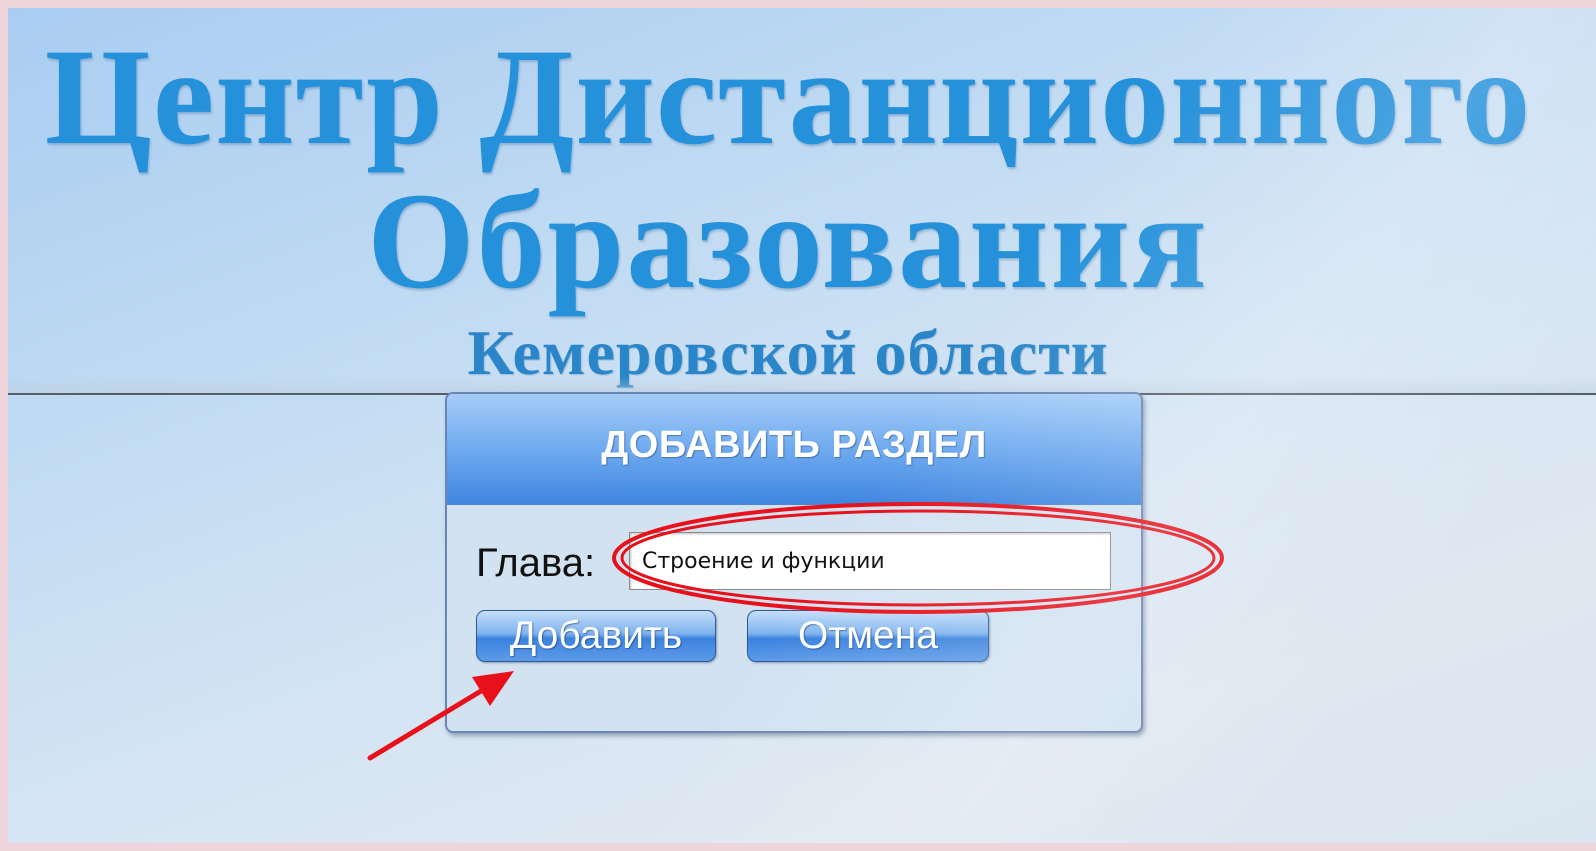 Image resolution: width=1596 pixels, height=851 pixels. I want to click on dialog-header: ДОБАВИТЬ РАЗДЕЛ, so click(794, 449).